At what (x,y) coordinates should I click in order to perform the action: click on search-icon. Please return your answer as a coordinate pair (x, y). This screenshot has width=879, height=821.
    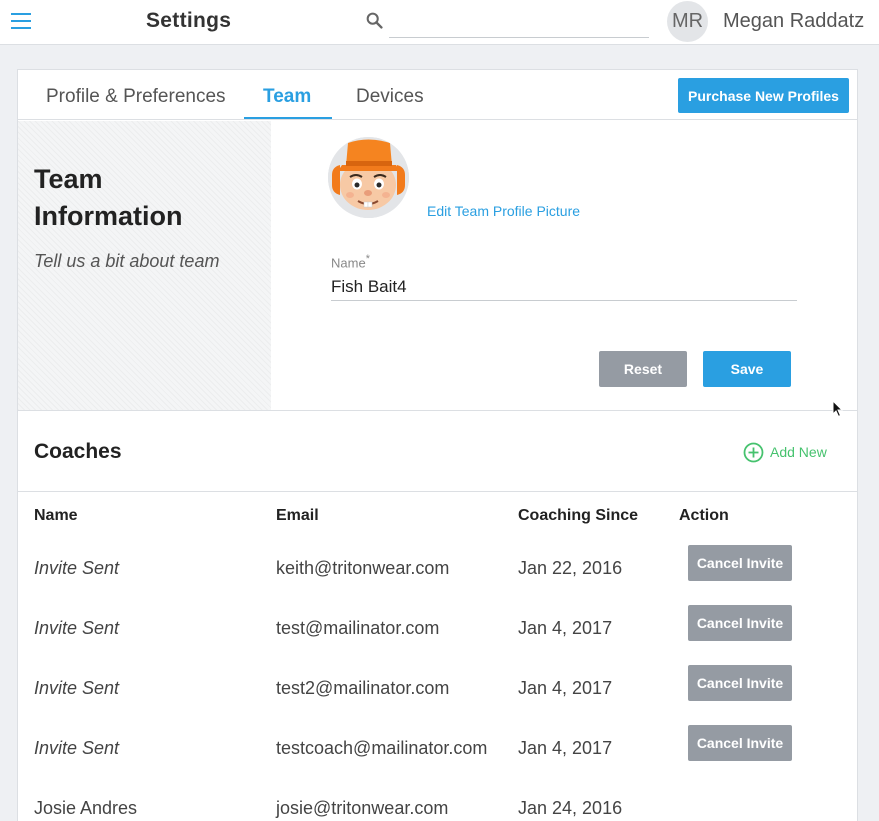
    Looking at the image, I should click on (375, 21).